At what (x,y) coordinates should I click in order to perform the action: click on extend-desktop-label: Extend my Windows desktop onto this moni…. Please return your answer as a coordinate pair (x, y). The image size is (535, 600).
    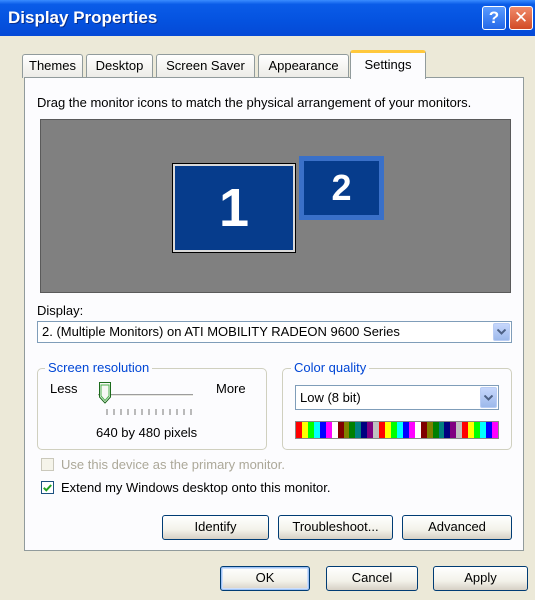
    Looking at the image, I should click on (196, 487).